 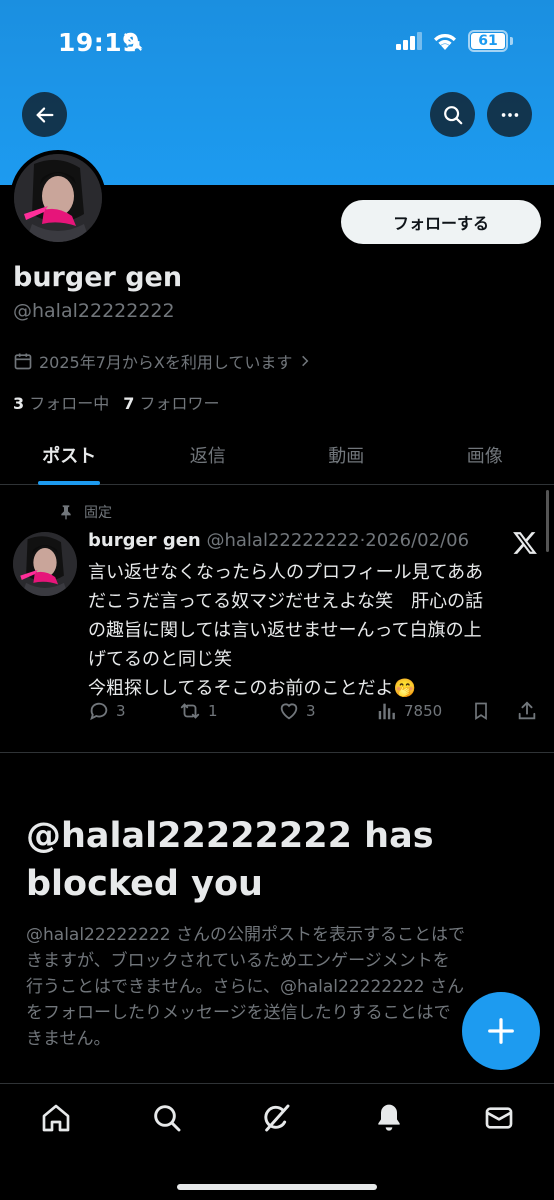 What do you see at coordinates (305, 361) in the screenshot?
I see `chevron-right-icon` at bounding box center [305, 361].